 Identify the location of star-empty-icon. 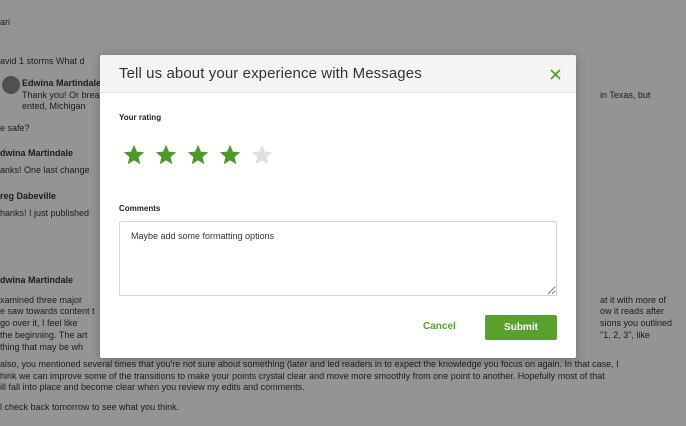
(262, 155).